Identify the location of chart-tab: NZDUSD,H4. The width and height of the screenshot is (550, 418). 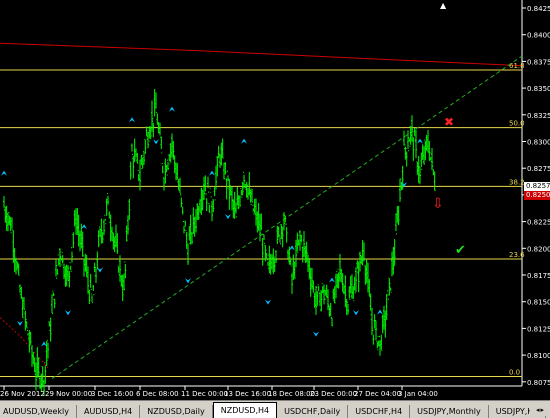
(245, 410).